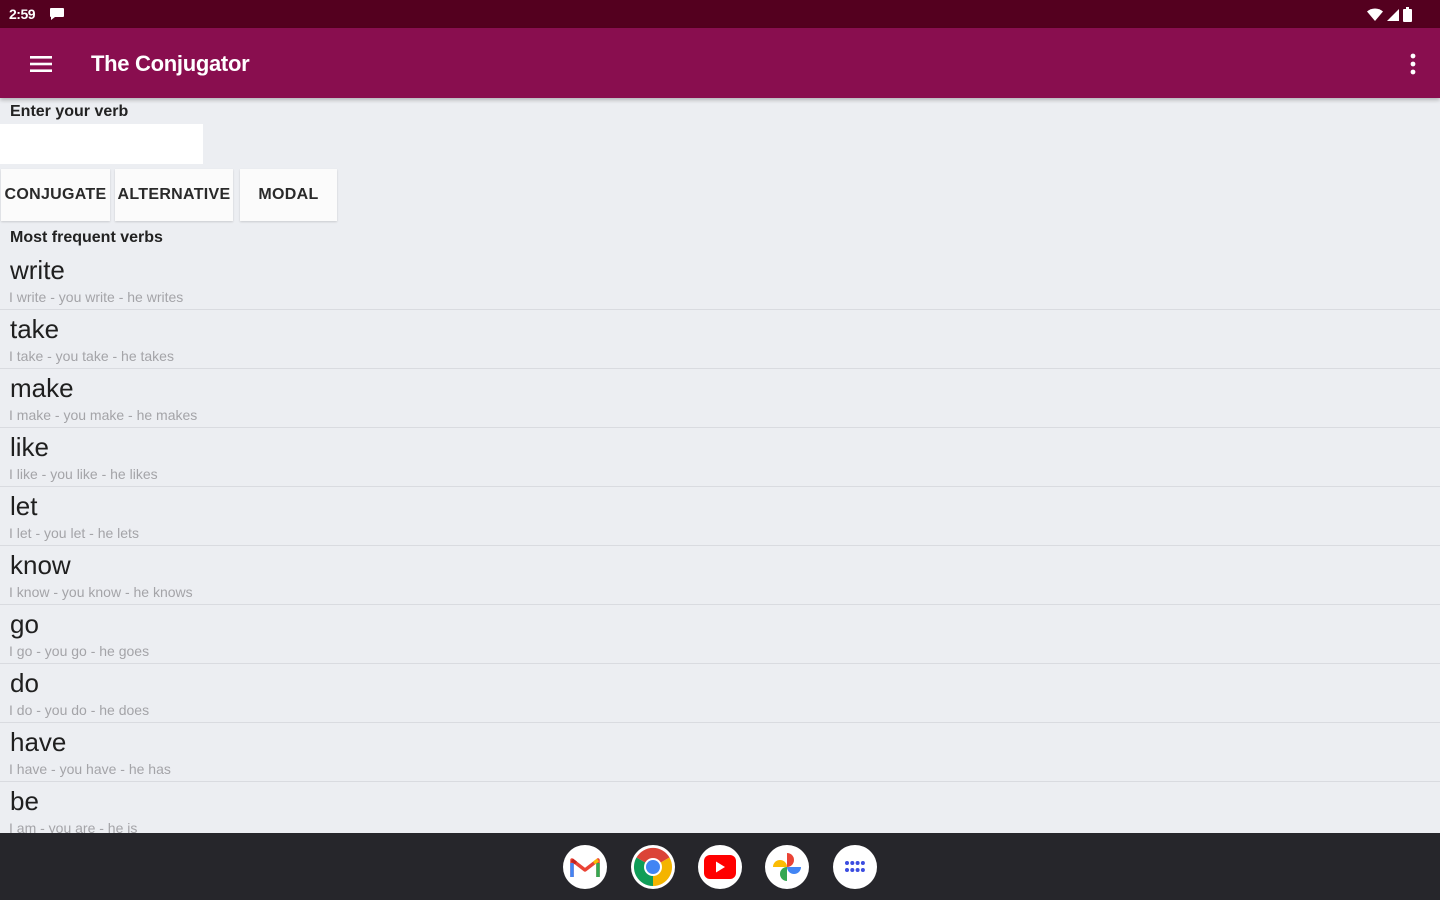  I want to click on verb-name: like, so click(30, 447).